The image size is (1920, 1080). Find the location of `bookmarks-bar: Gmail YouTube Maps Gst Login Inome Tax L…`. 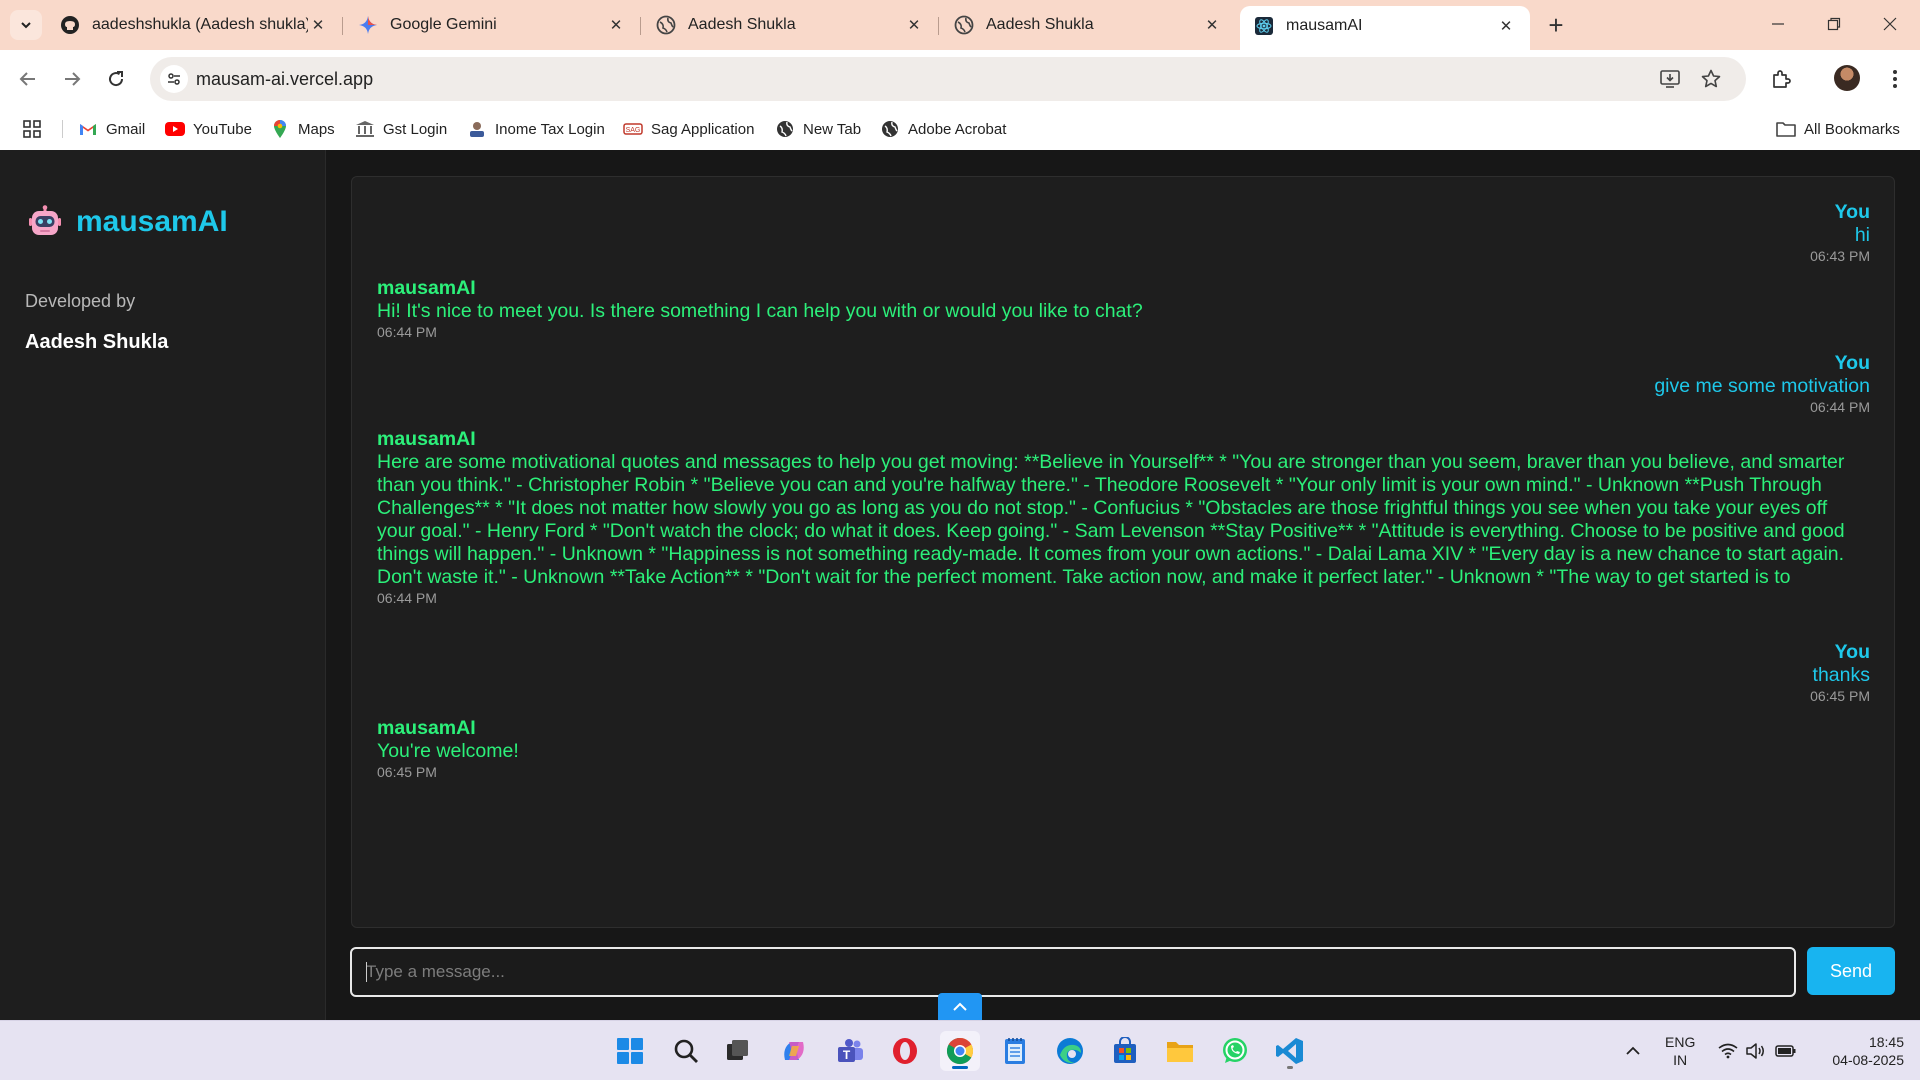

bookmarks-bar: Gmail YouTube Maps Gst Login Inome Tax L… is located at coordinates (960, 129).